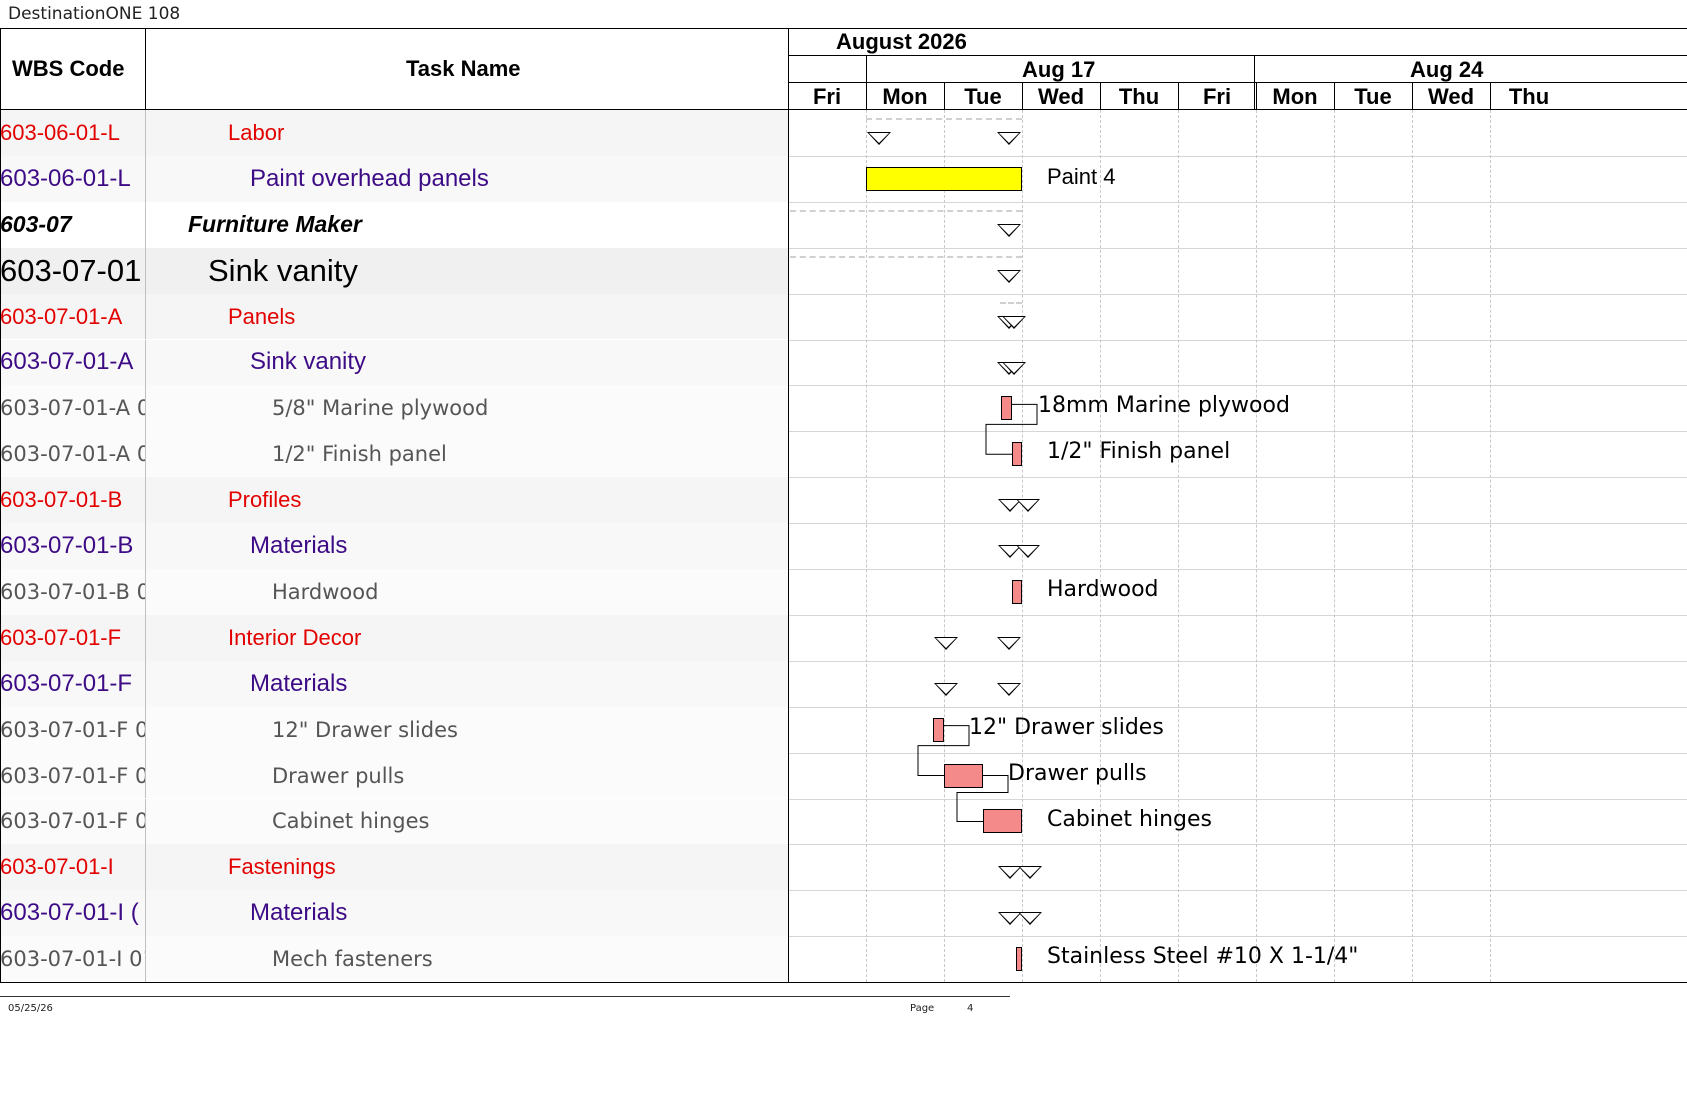  I want to click on task-bar-paint, so click(944, 178).